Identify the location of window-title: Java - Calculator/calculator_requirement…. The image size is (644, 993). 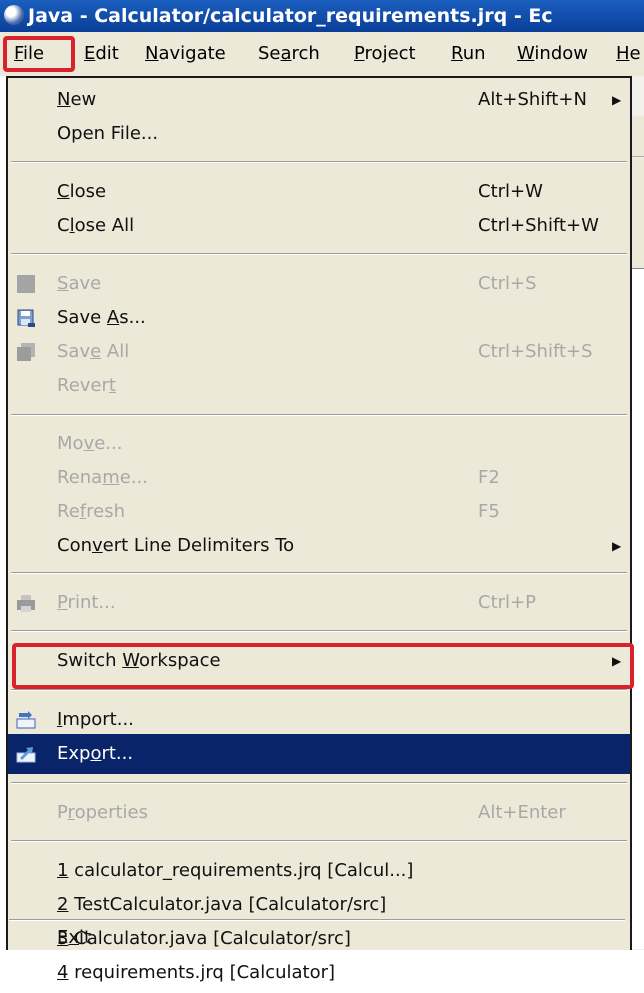
(290, 16).